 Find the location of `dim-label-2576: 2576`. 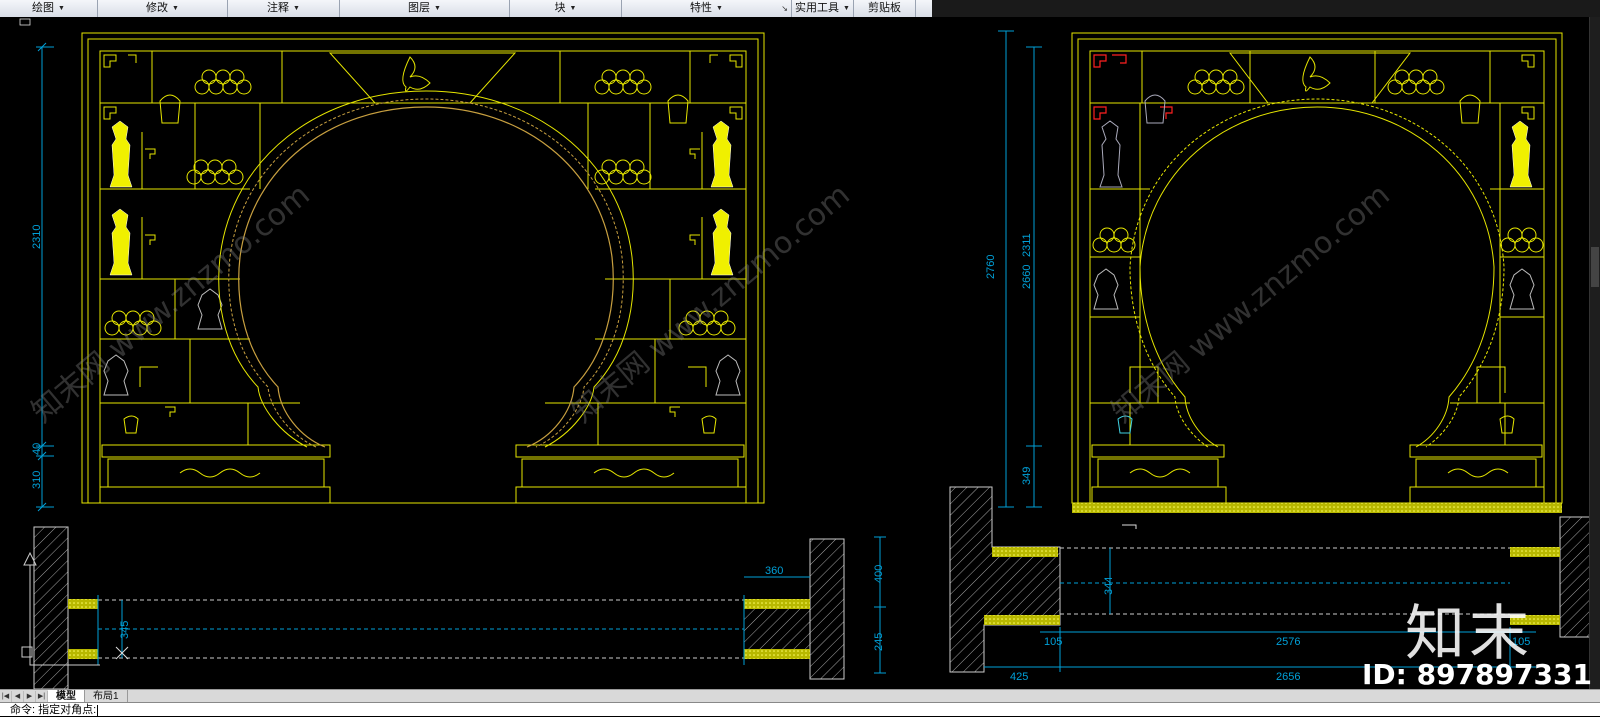

dim-label-2576: 2576 is located at coordinates (1288, 642).